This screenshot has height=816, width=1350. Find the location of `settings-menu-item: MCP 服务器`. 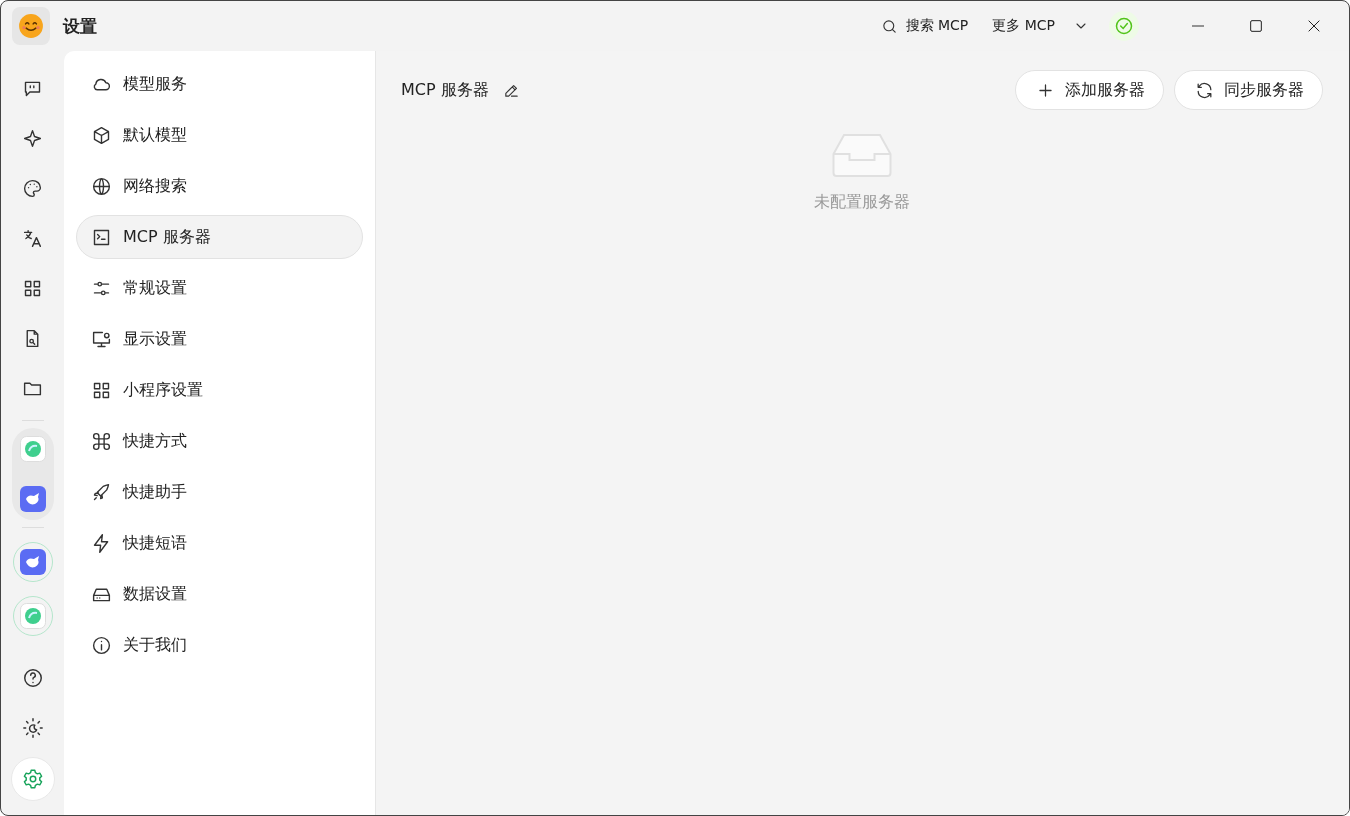

settings-menu-item: MCP 服务器 is located at coordinates (219, 237).